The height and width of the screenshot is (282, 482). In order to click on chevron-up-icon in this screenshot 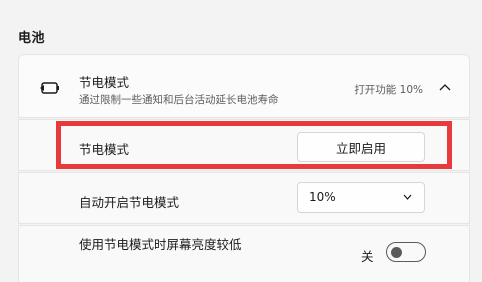, I will do `click(445, 87)`.